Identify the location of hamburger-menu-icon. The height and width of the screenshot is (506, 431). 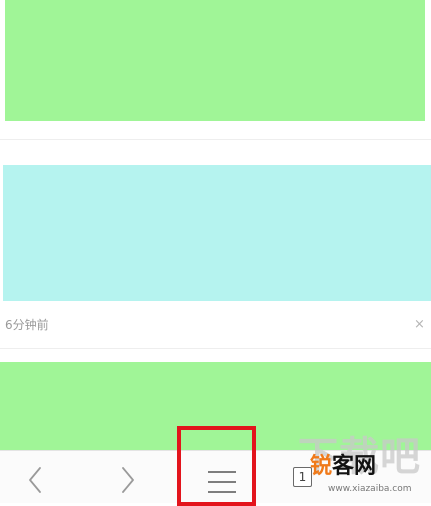
(222, 482).